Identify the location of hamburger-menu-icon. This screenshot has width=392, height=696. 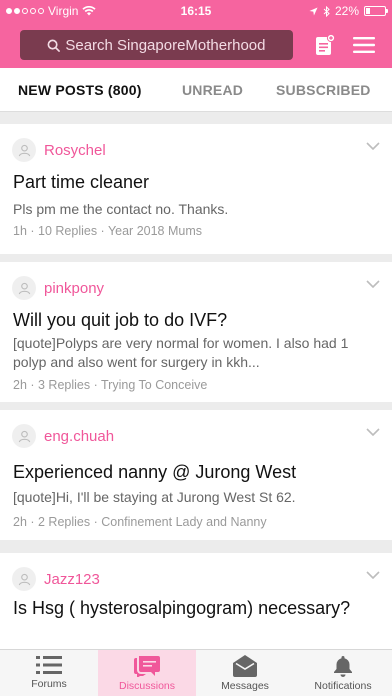
(364, 45).